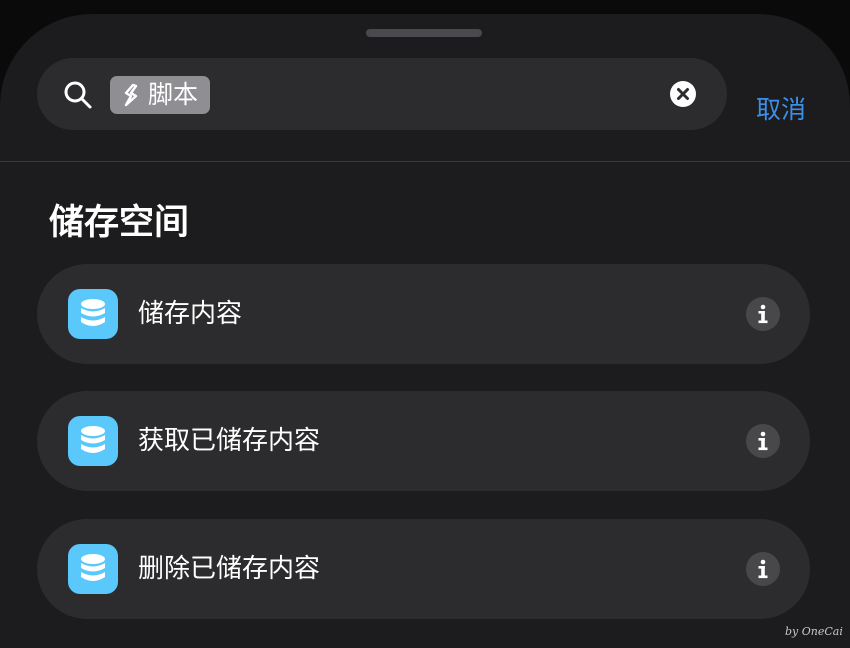 The width and height of the screenshot is (850, 648). What do you see at coordinates (423, 441) in the screenshot?
I see `action-row-get-stored-content: 获取已储存内容` at bounding box center [423, 441].